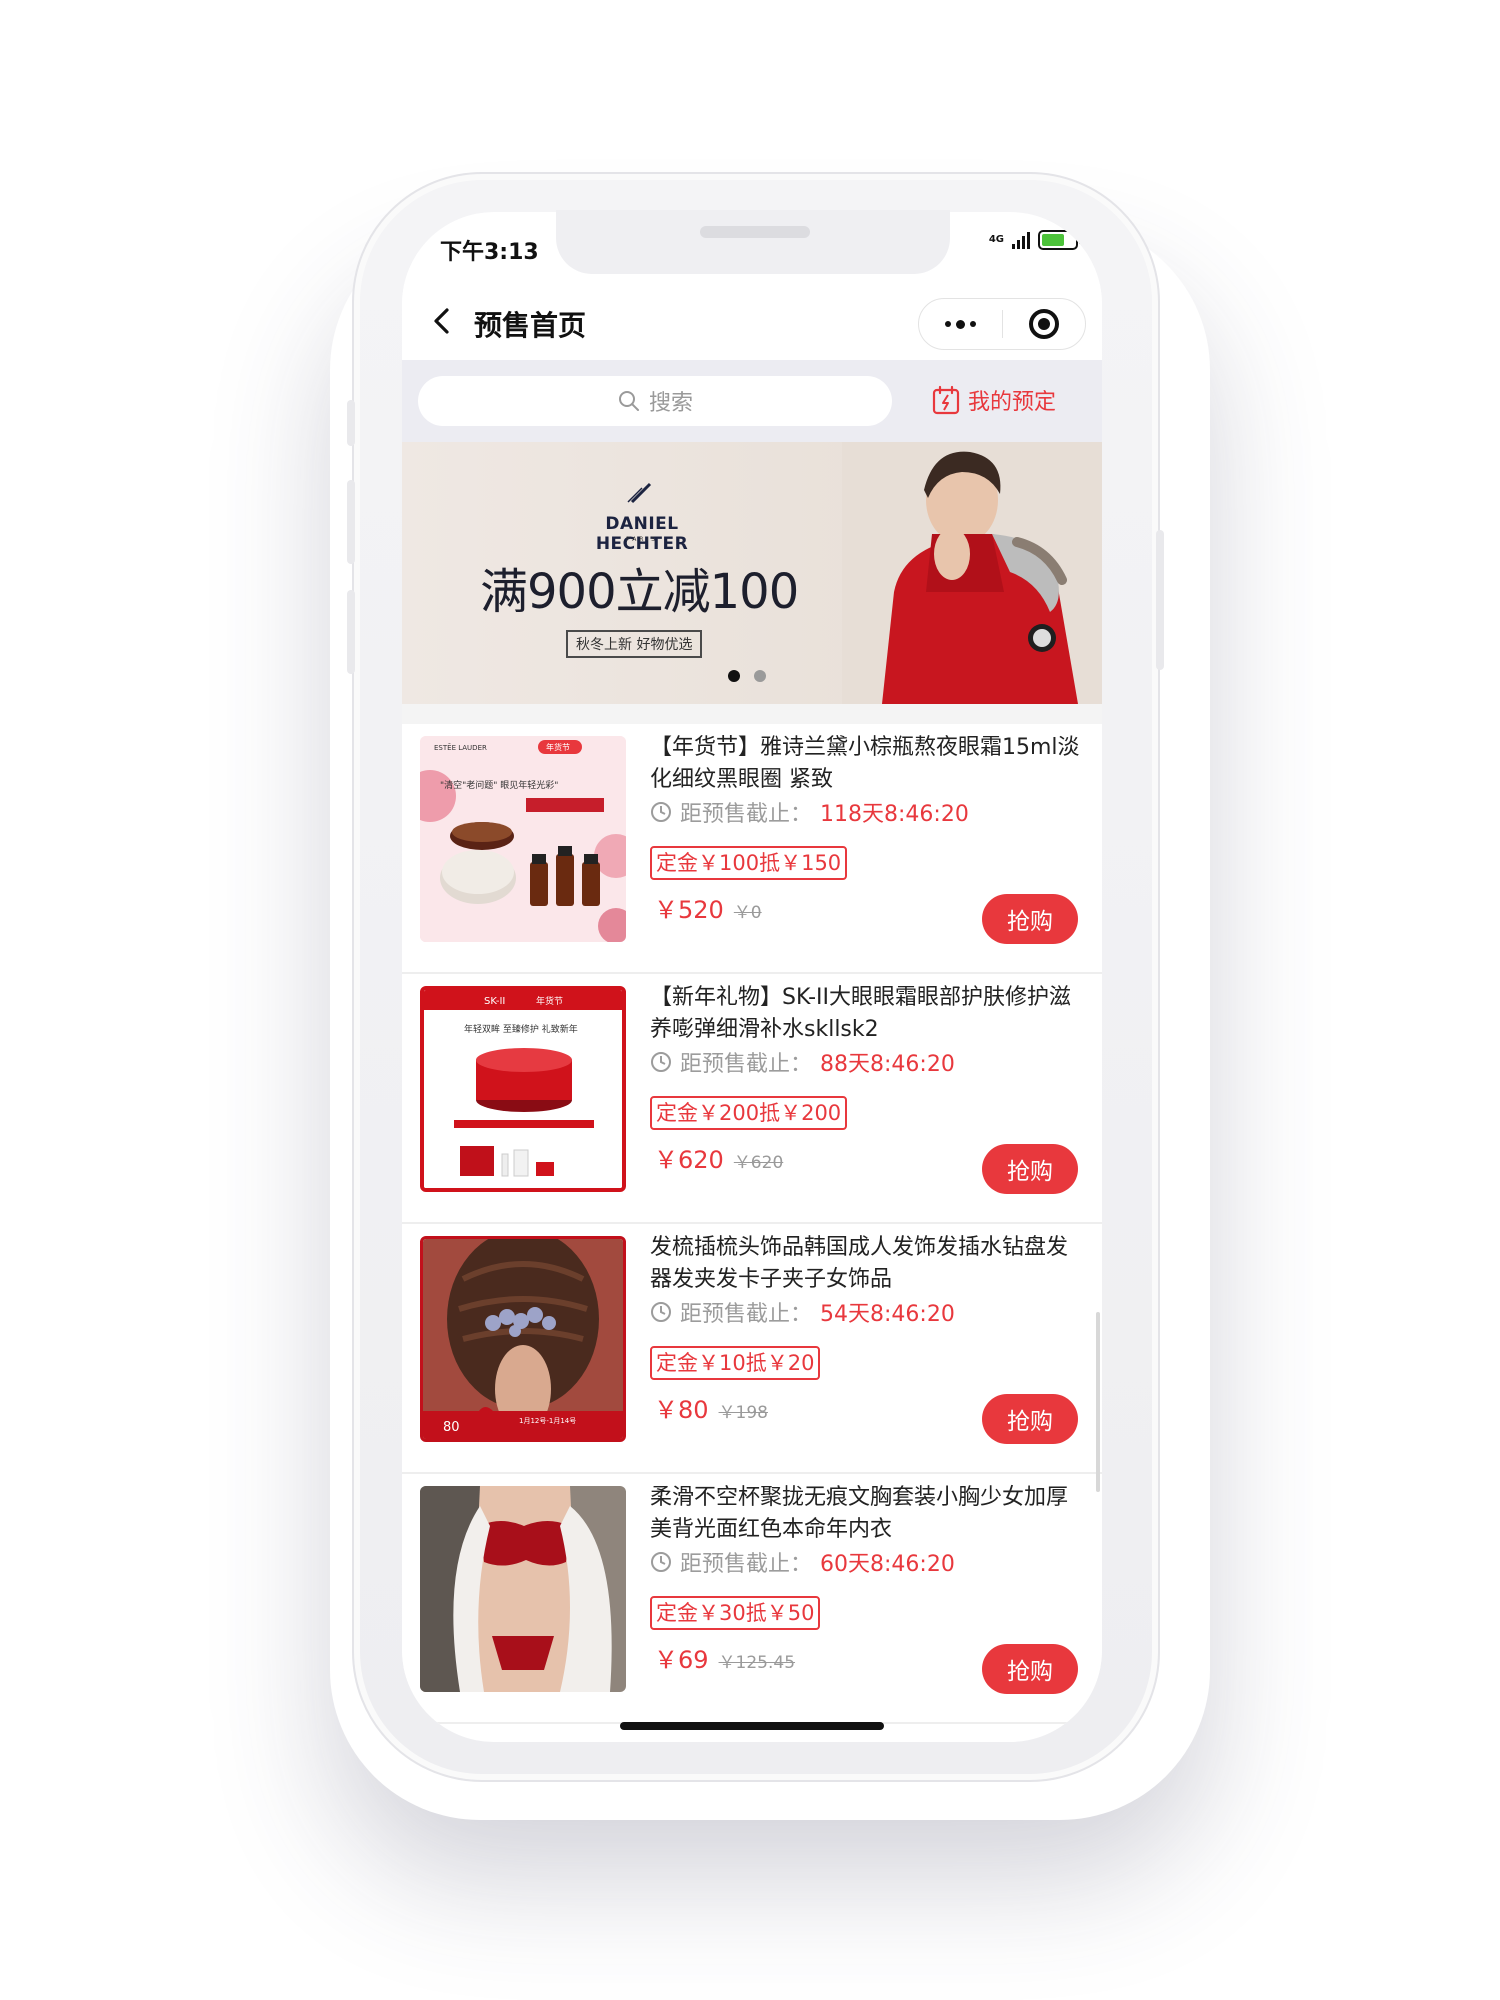 The width and height of the screenshot is (1500, 2000). I want to click on deadline-row: 距预售截止： 60天8:46:20, so click(802, 1562).